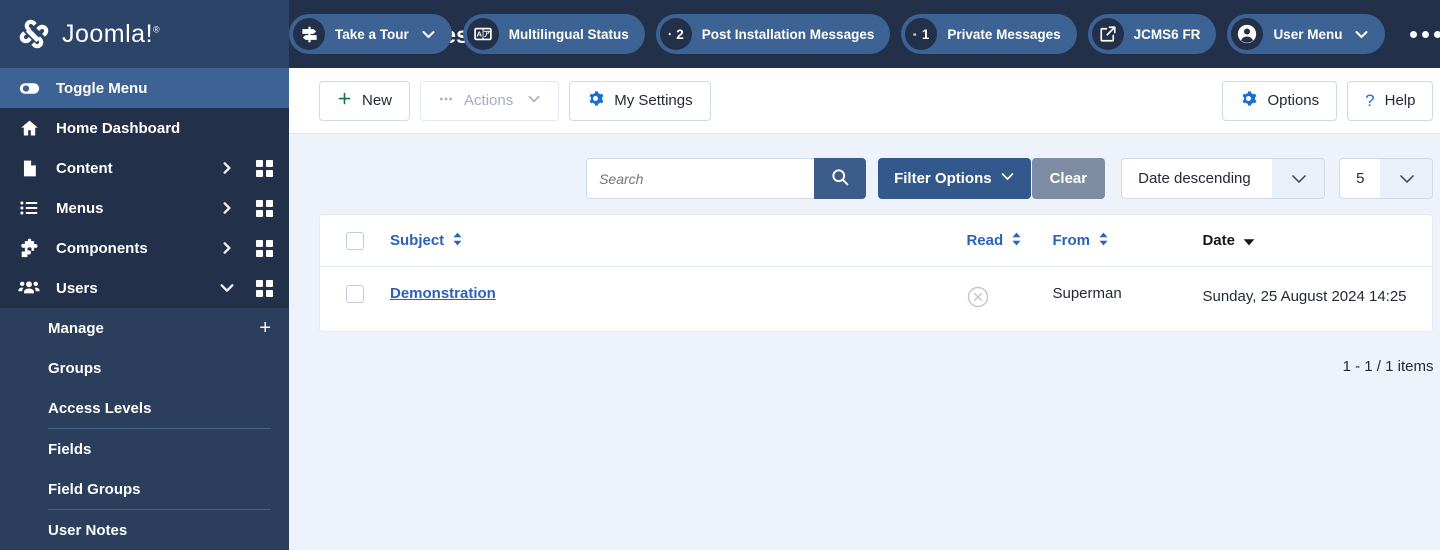 This screenshot has height=550, width=1440. I want to click on users-icon, so click(29, 288).